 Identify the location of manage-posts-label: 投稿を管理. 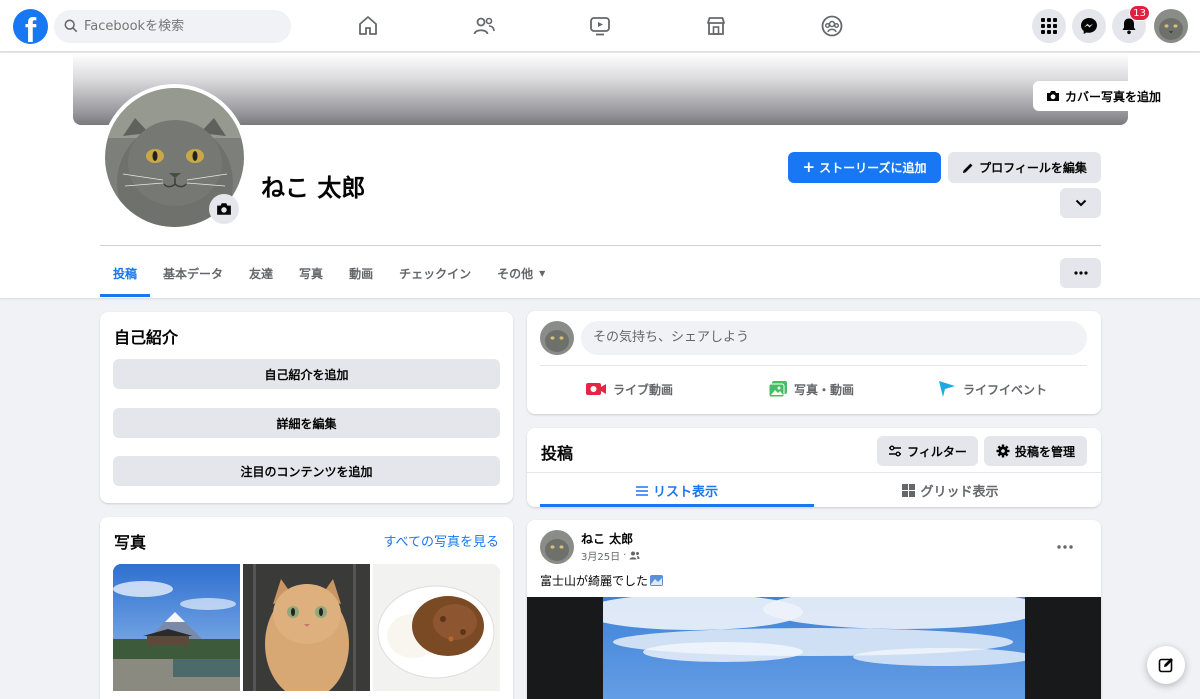
(1044, 451).